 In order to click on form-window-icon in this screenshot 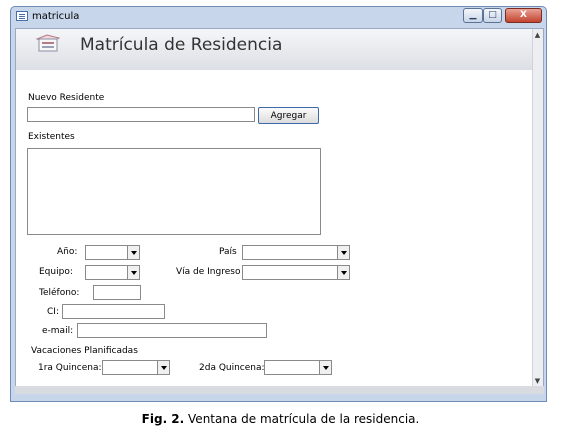, I will do `click(22, 16)`.